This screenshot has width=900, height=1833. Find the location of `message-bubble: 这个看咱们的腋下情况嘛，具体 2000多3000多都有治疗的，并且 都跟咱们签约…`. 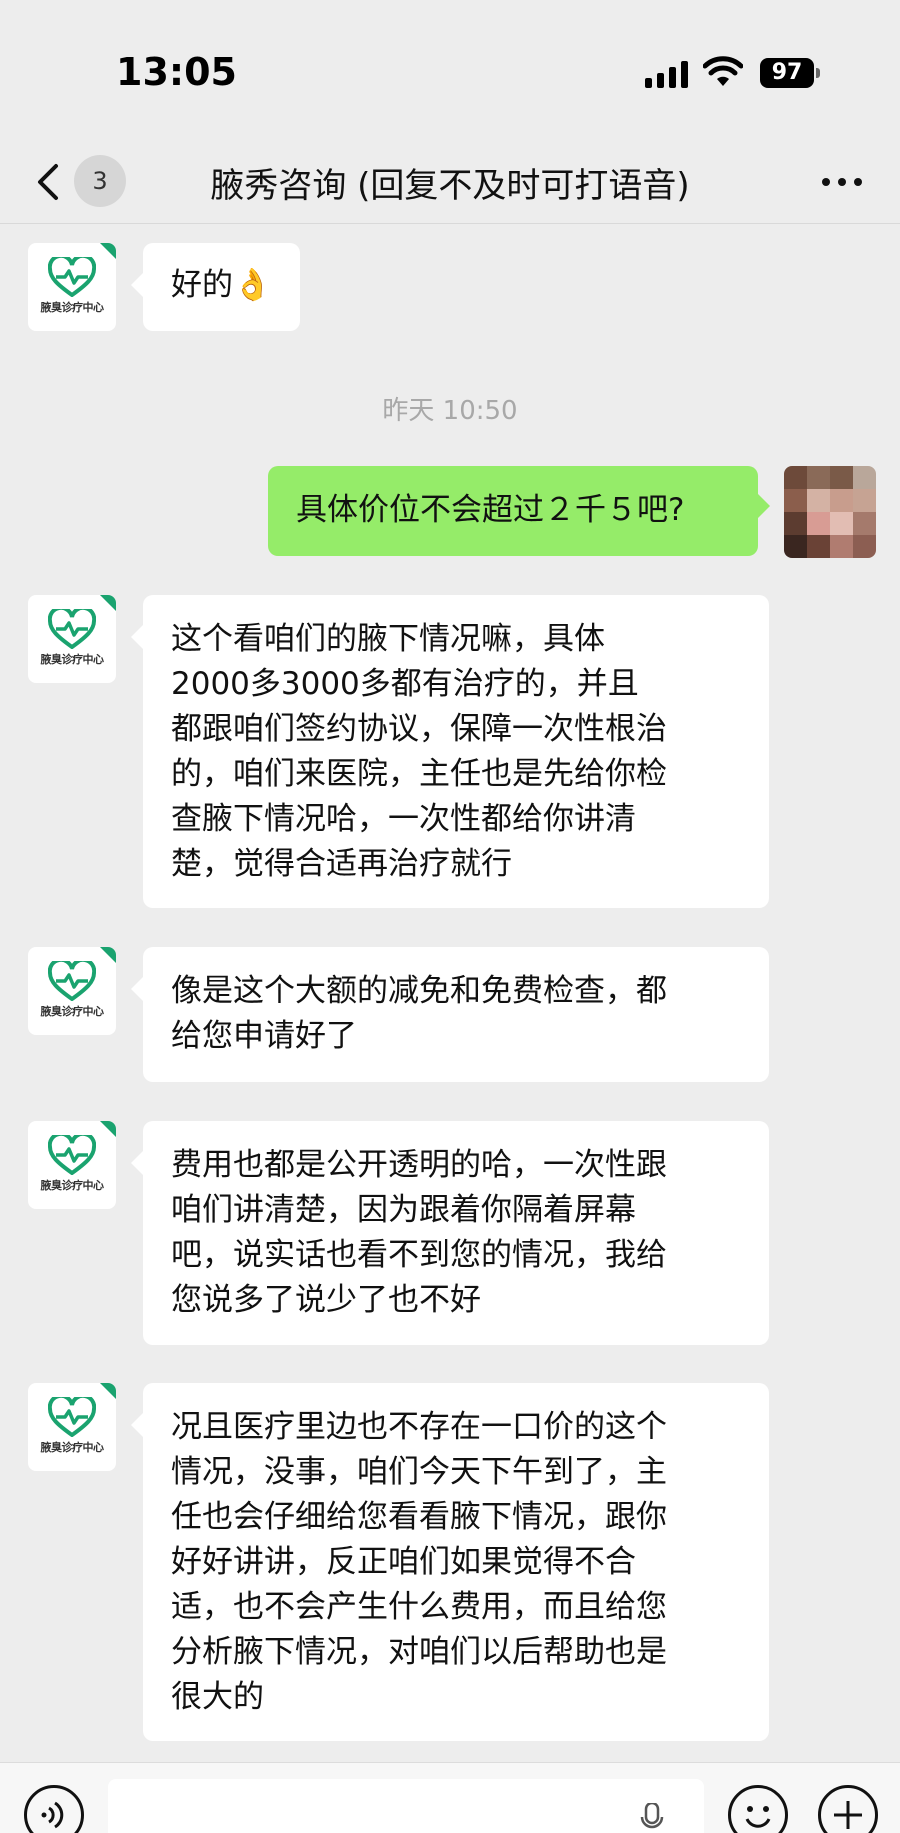

message-bubble: 这个看咱们的腋下情况嘛，具体 2000多3000多都有治疗的，并且 都跟咱们签约… is located at coordinates (450, 751).